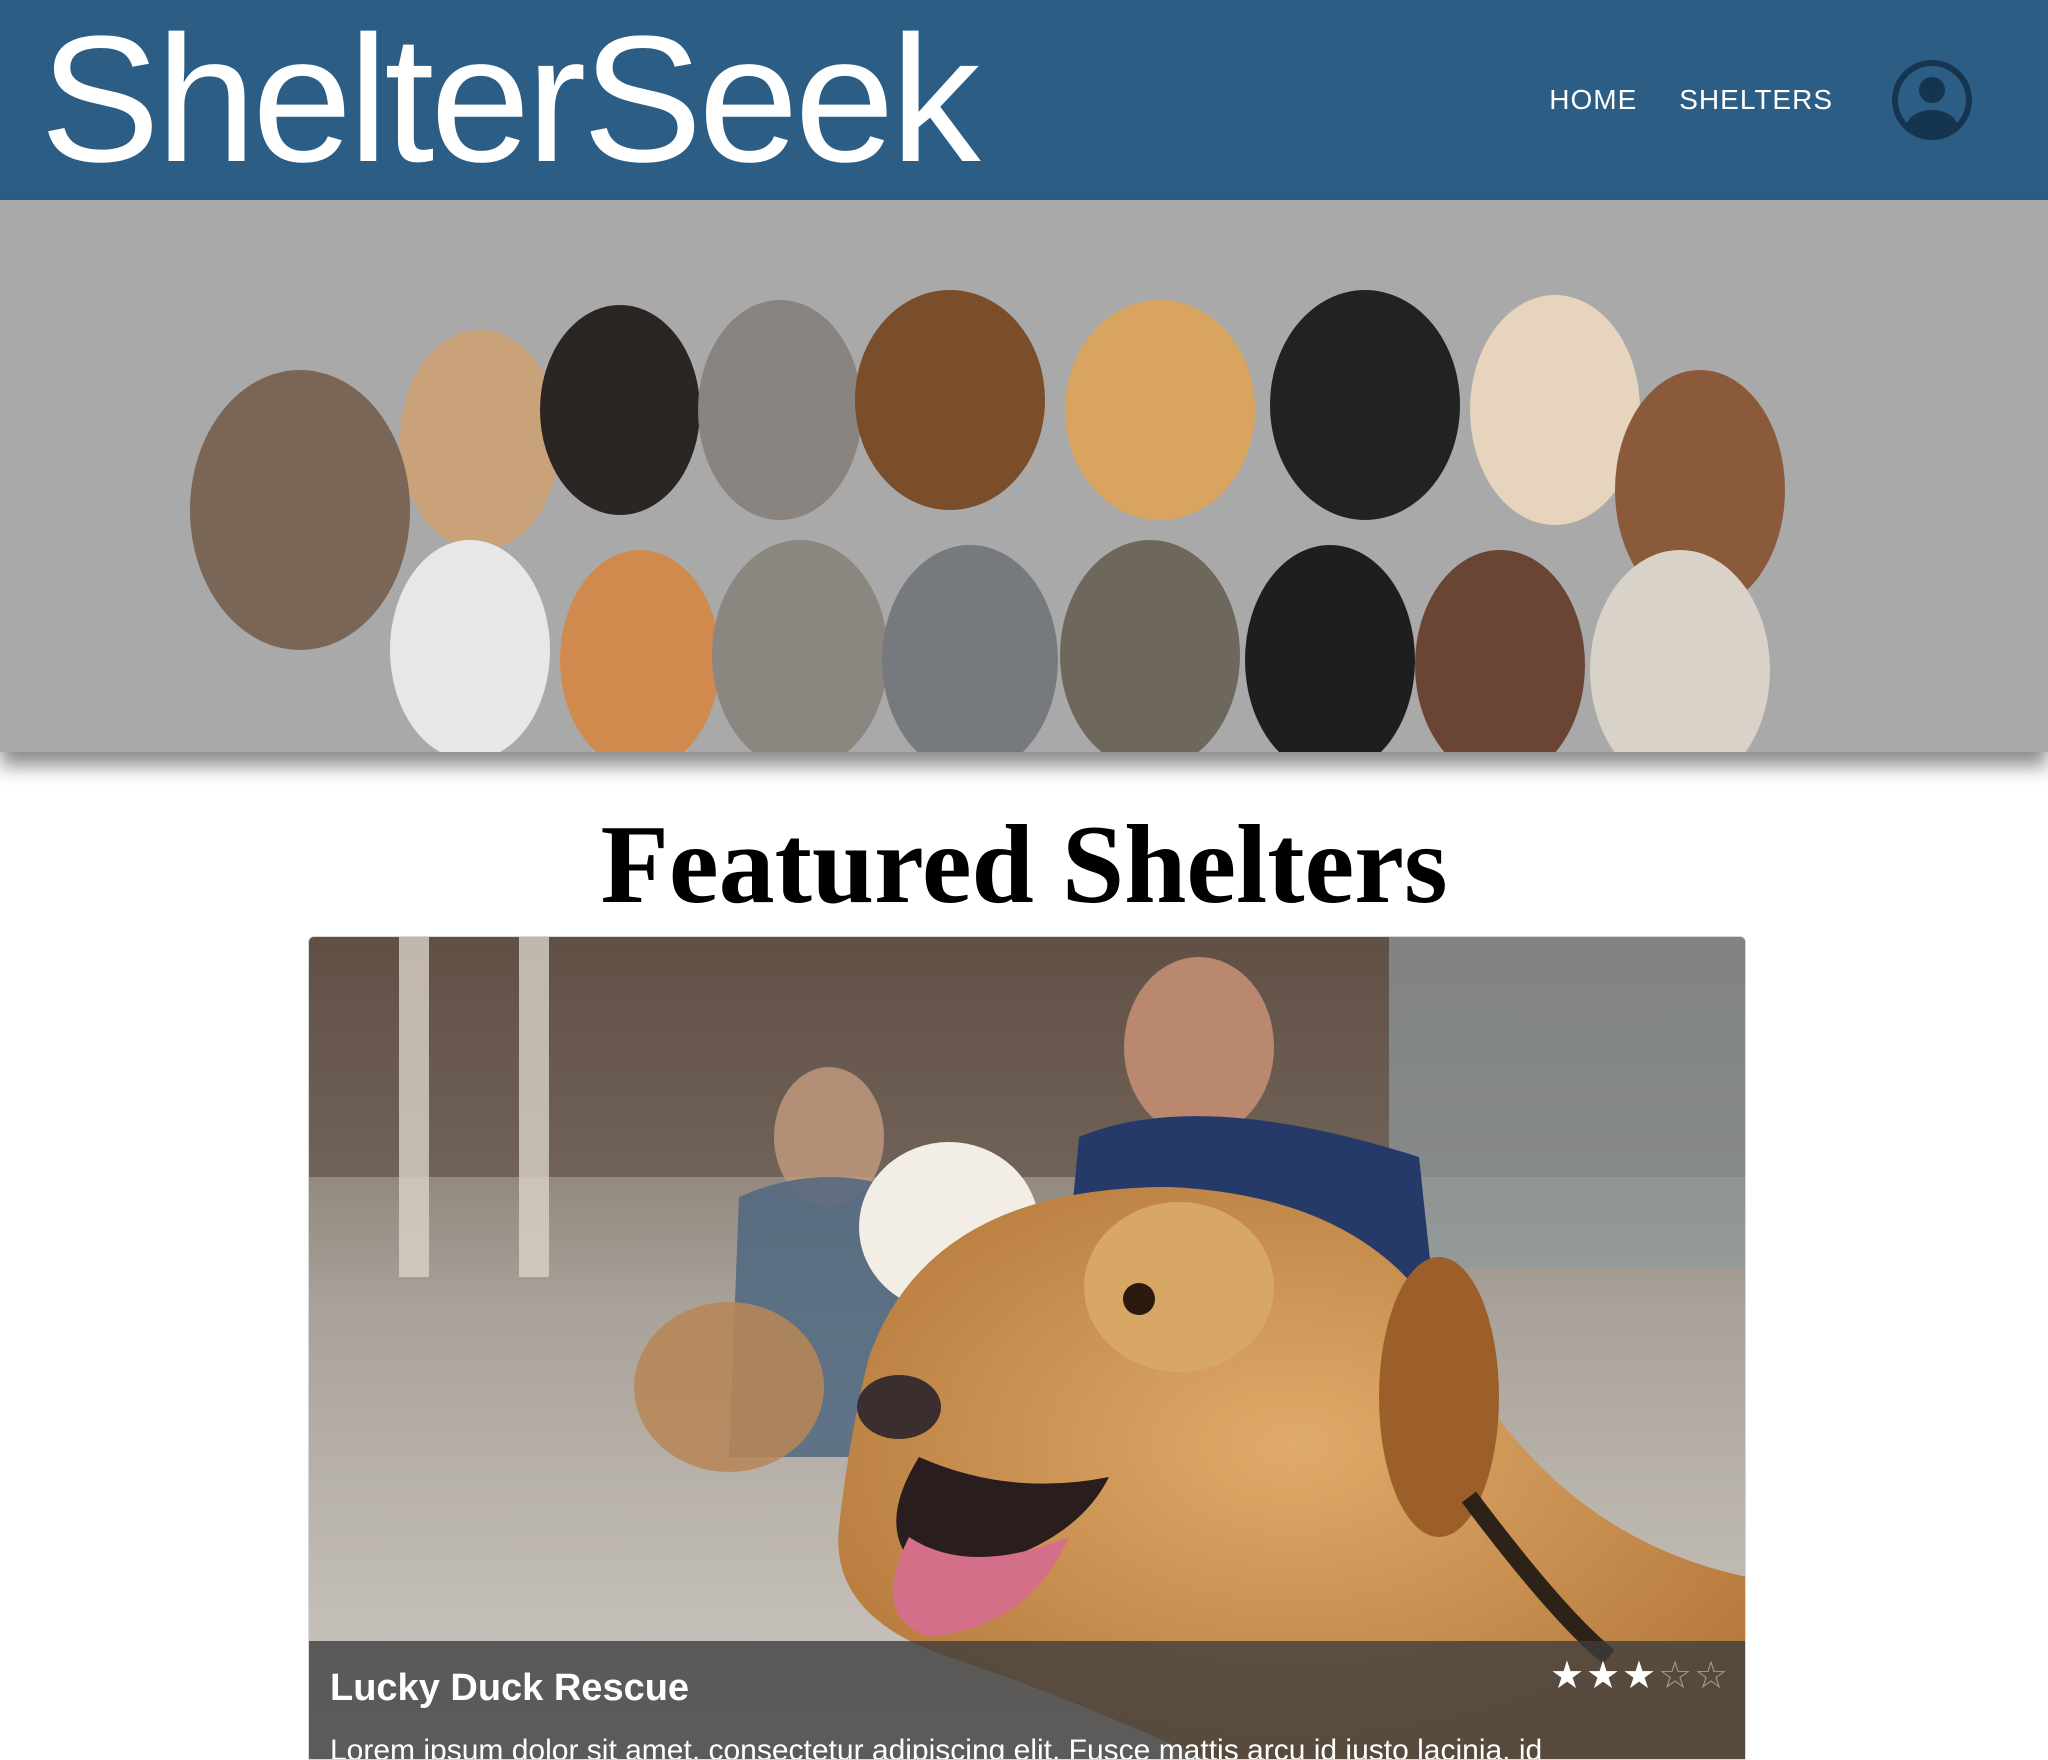  I want to click on shelter-rating: ★ ★ ★ ☆ ☆, so click(1639, 1676).